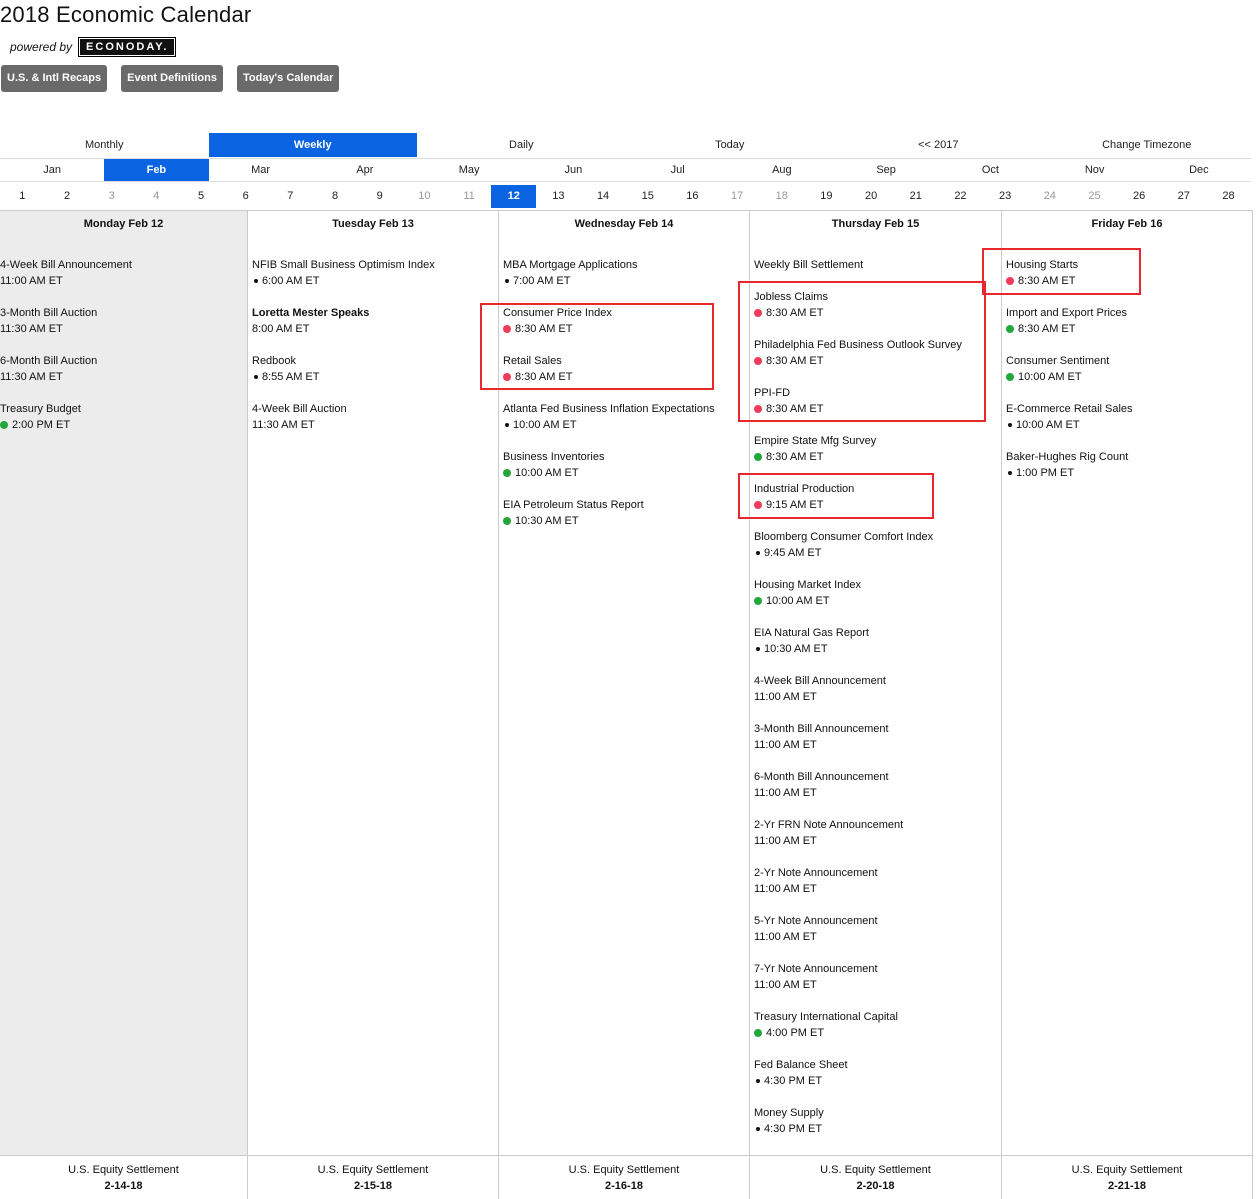 The image size is (1258, 1199). Describe the element at coordinates (877, 393) in the screenshot. I see `event-name-link: PPI-FD` at that location.